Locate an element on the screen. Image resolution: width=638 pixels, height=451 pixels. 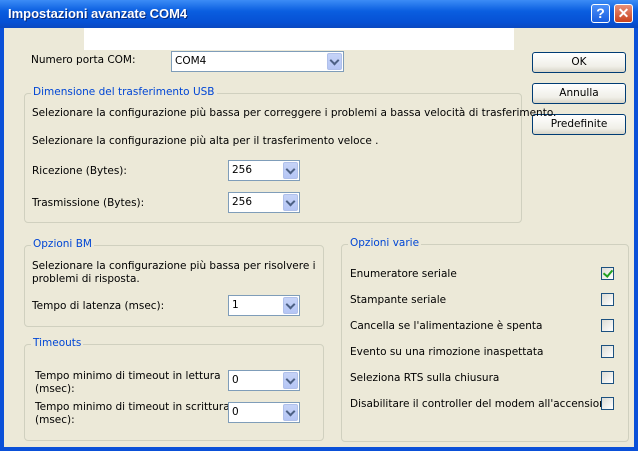
write-timeout-label-line2: (msec): is located at coordinates (55, 420).